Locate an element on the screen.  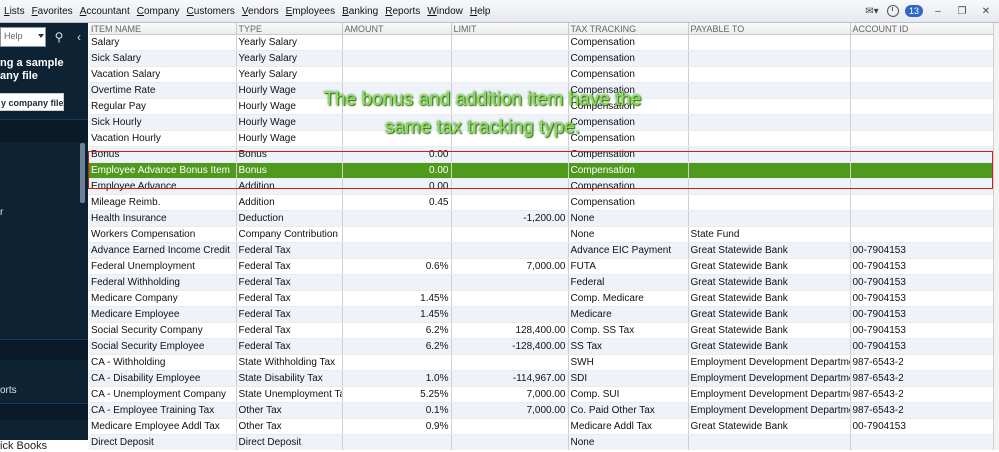
cell-amount: 1.45% is located at coordinates (397, 298).